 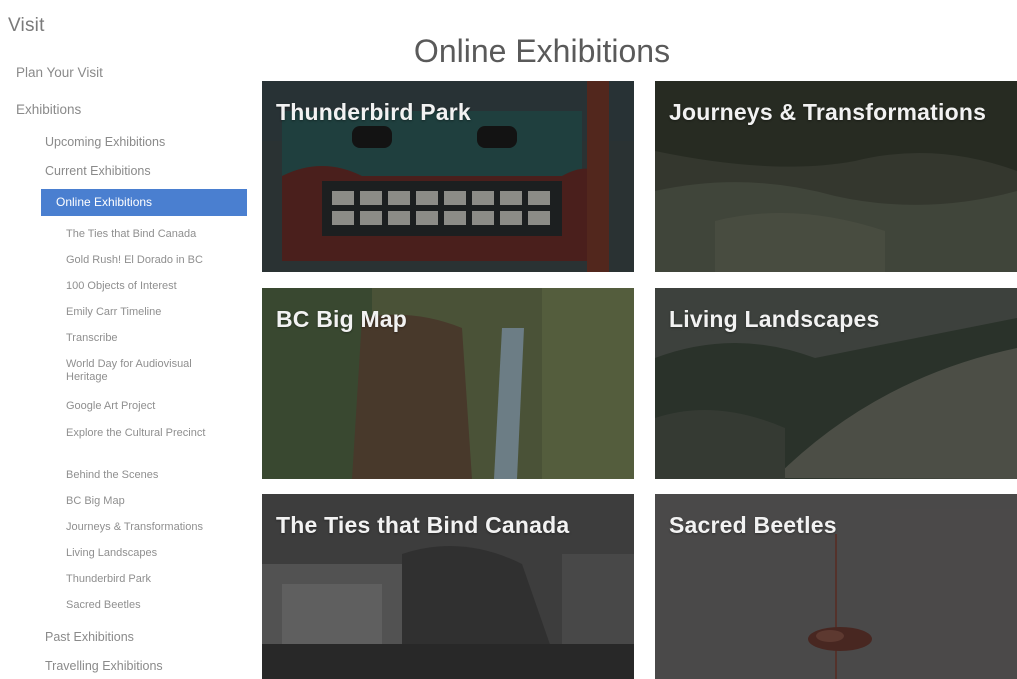 I want to click on sidebar-item-online-exhibitions: Online Exhibitions, so click(x=144, y=202).